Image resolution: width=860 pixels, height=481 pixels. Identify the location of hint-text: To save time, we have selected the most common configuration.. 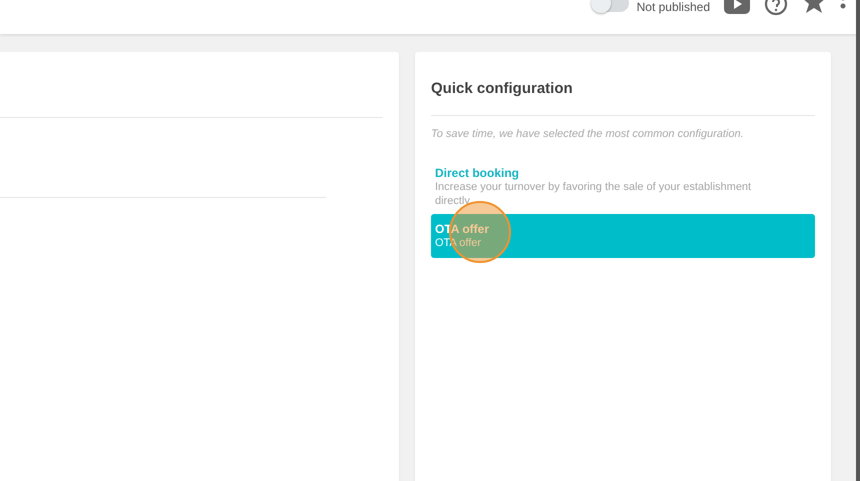
(588, 134).